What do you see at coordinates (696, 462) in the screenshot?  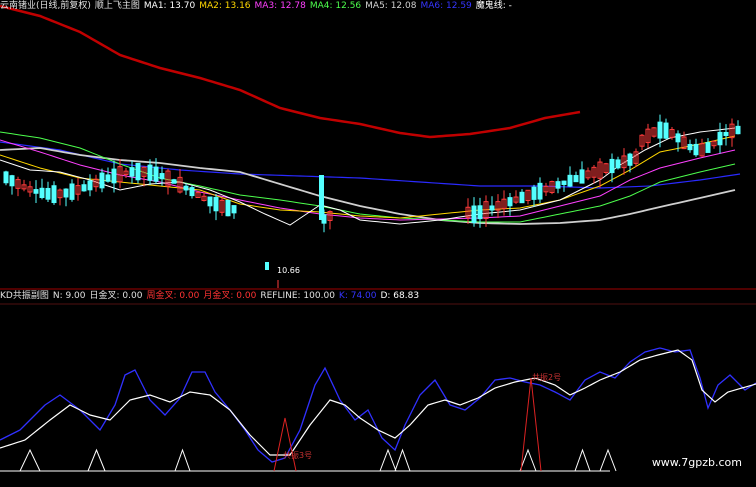 I see `watermark: www.7gpzb.com` at bounding box center [696, 462].